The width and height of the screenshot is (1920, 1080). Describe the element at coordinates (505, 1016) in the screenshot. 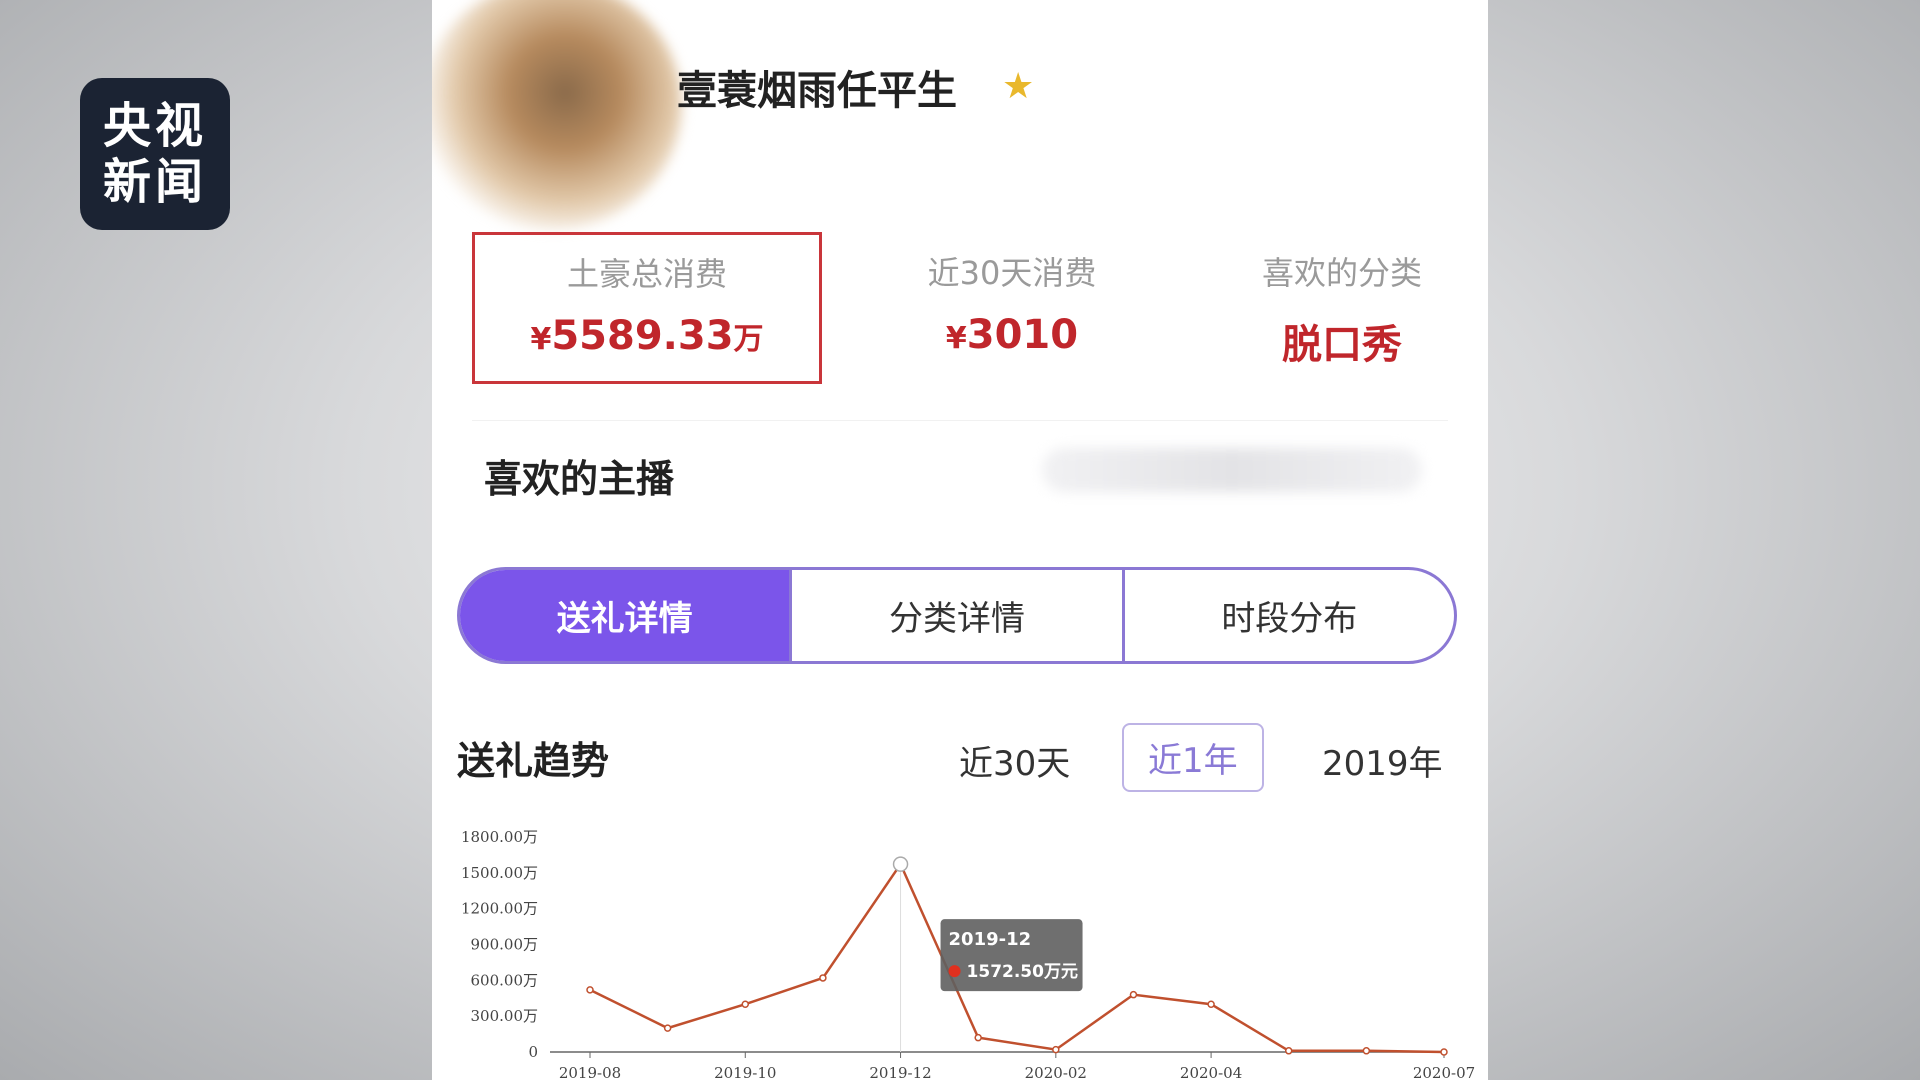

I see `y-tick-label: 300.00万` at that location.